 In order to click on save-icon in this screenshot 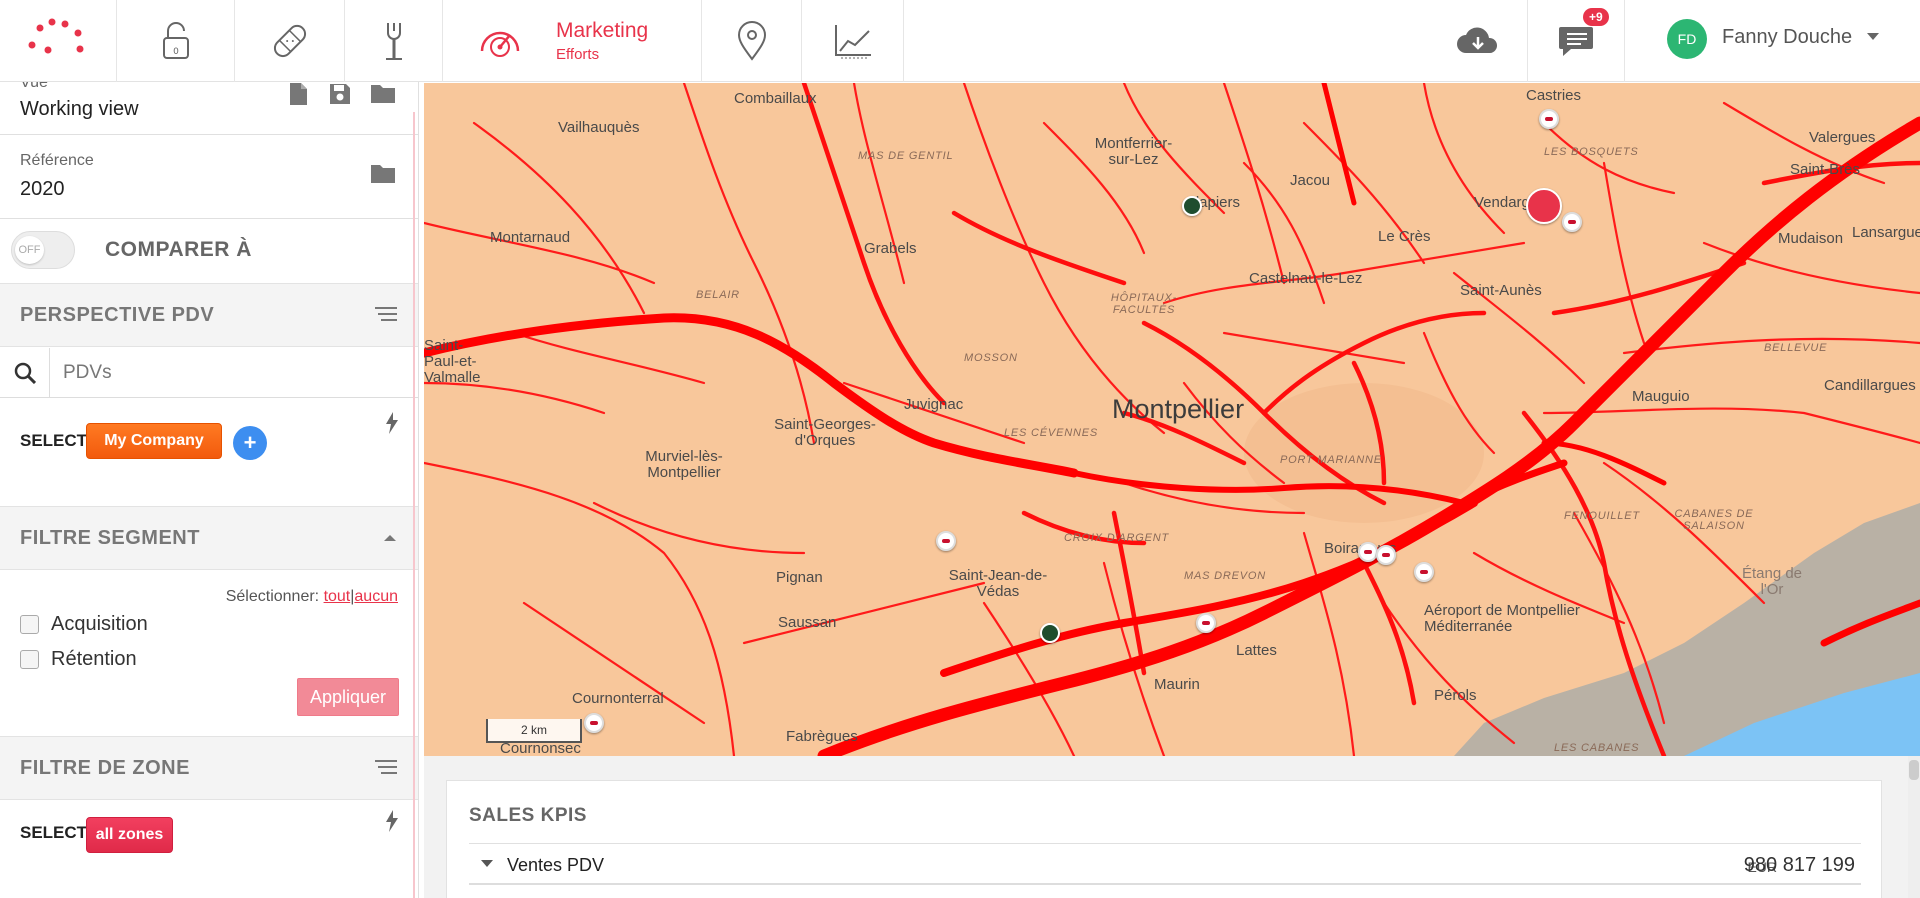, I will do `click(340, 94)`.